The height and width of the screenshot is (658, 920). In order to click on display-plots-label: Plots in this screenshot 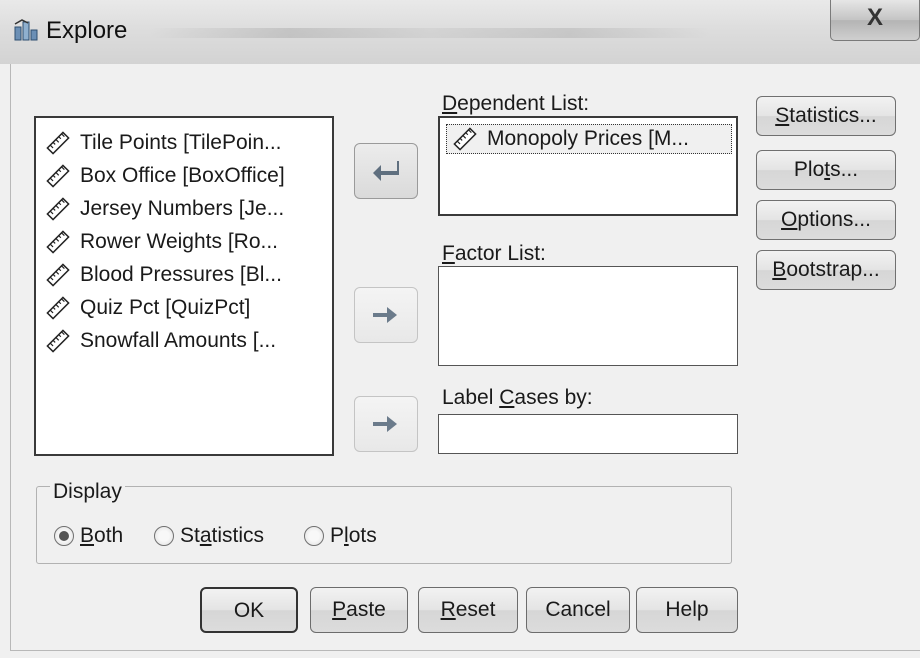, I will do `click(353, 535)`.